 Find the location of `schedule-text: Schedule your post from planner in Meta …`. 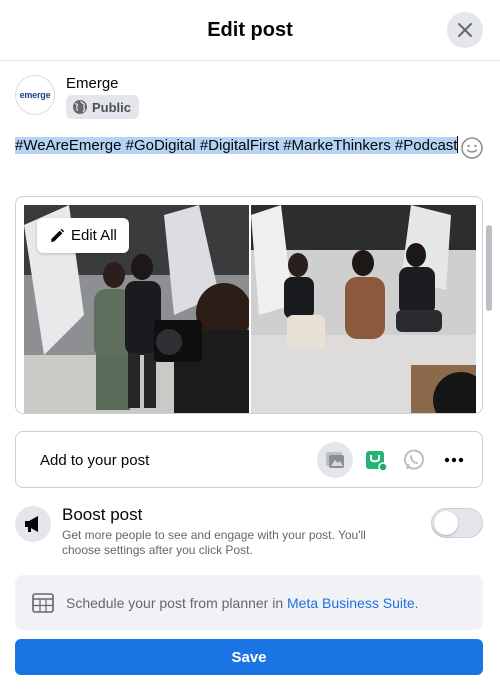

schedule-text: Schedule your post from planner in Meta … is located at coordinates (242, 603).